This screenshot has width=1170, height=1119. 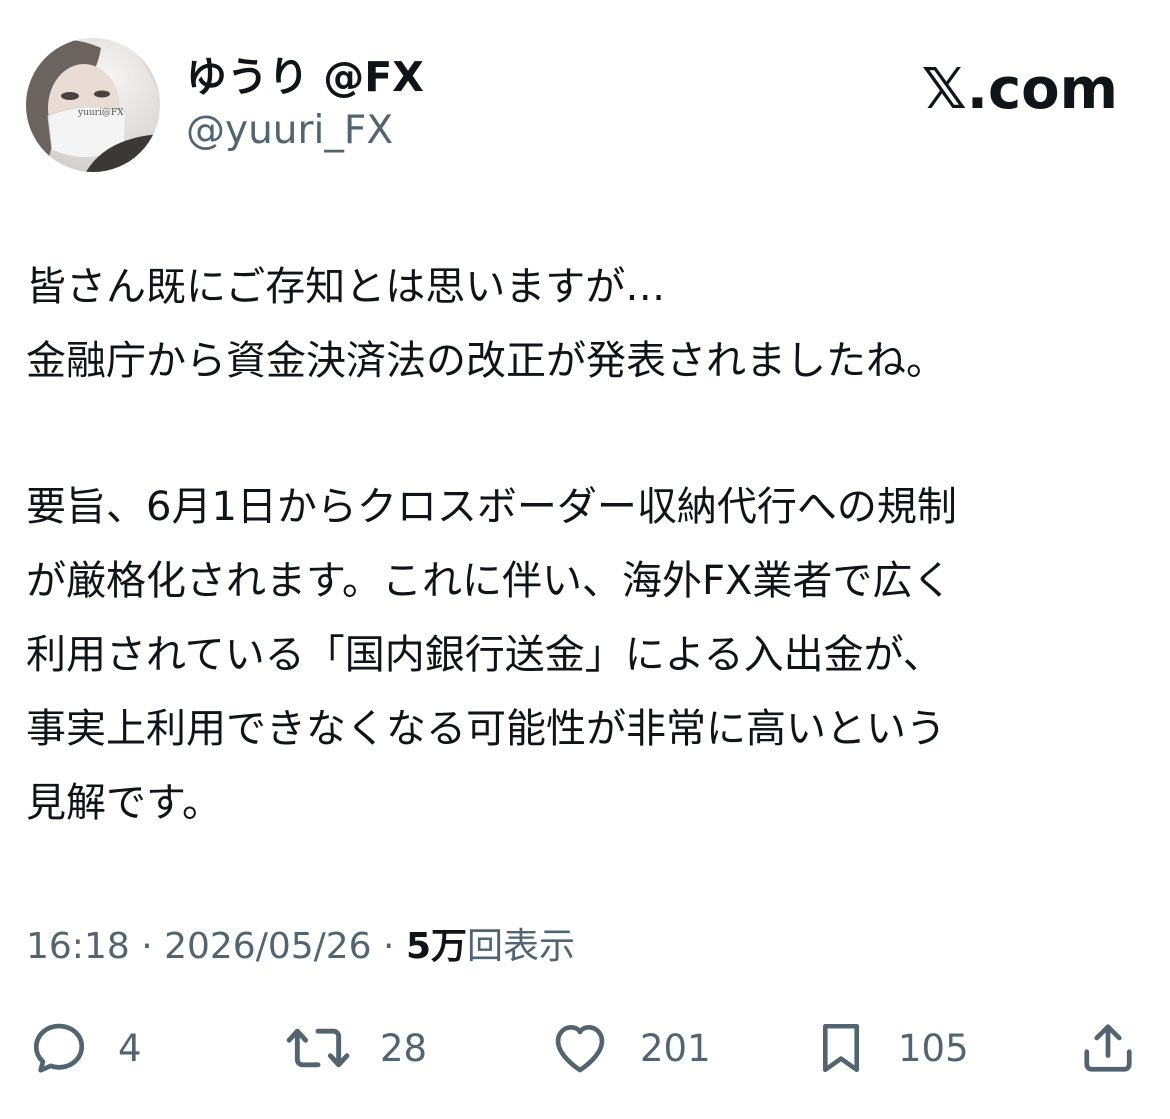 I want to click on display-name: ゆうり @FX, so click(x=305, y=77).